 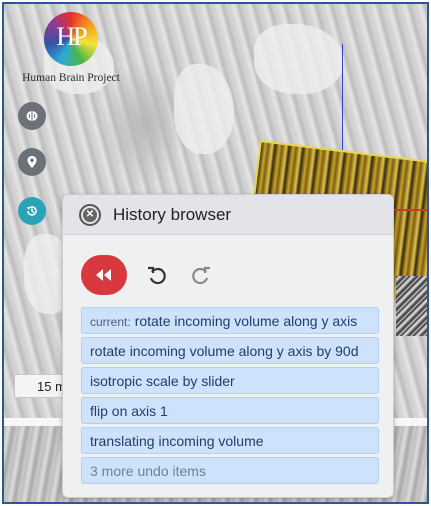 I want to click on panel-header: ✕ History browser, so click(x=228, y=215).